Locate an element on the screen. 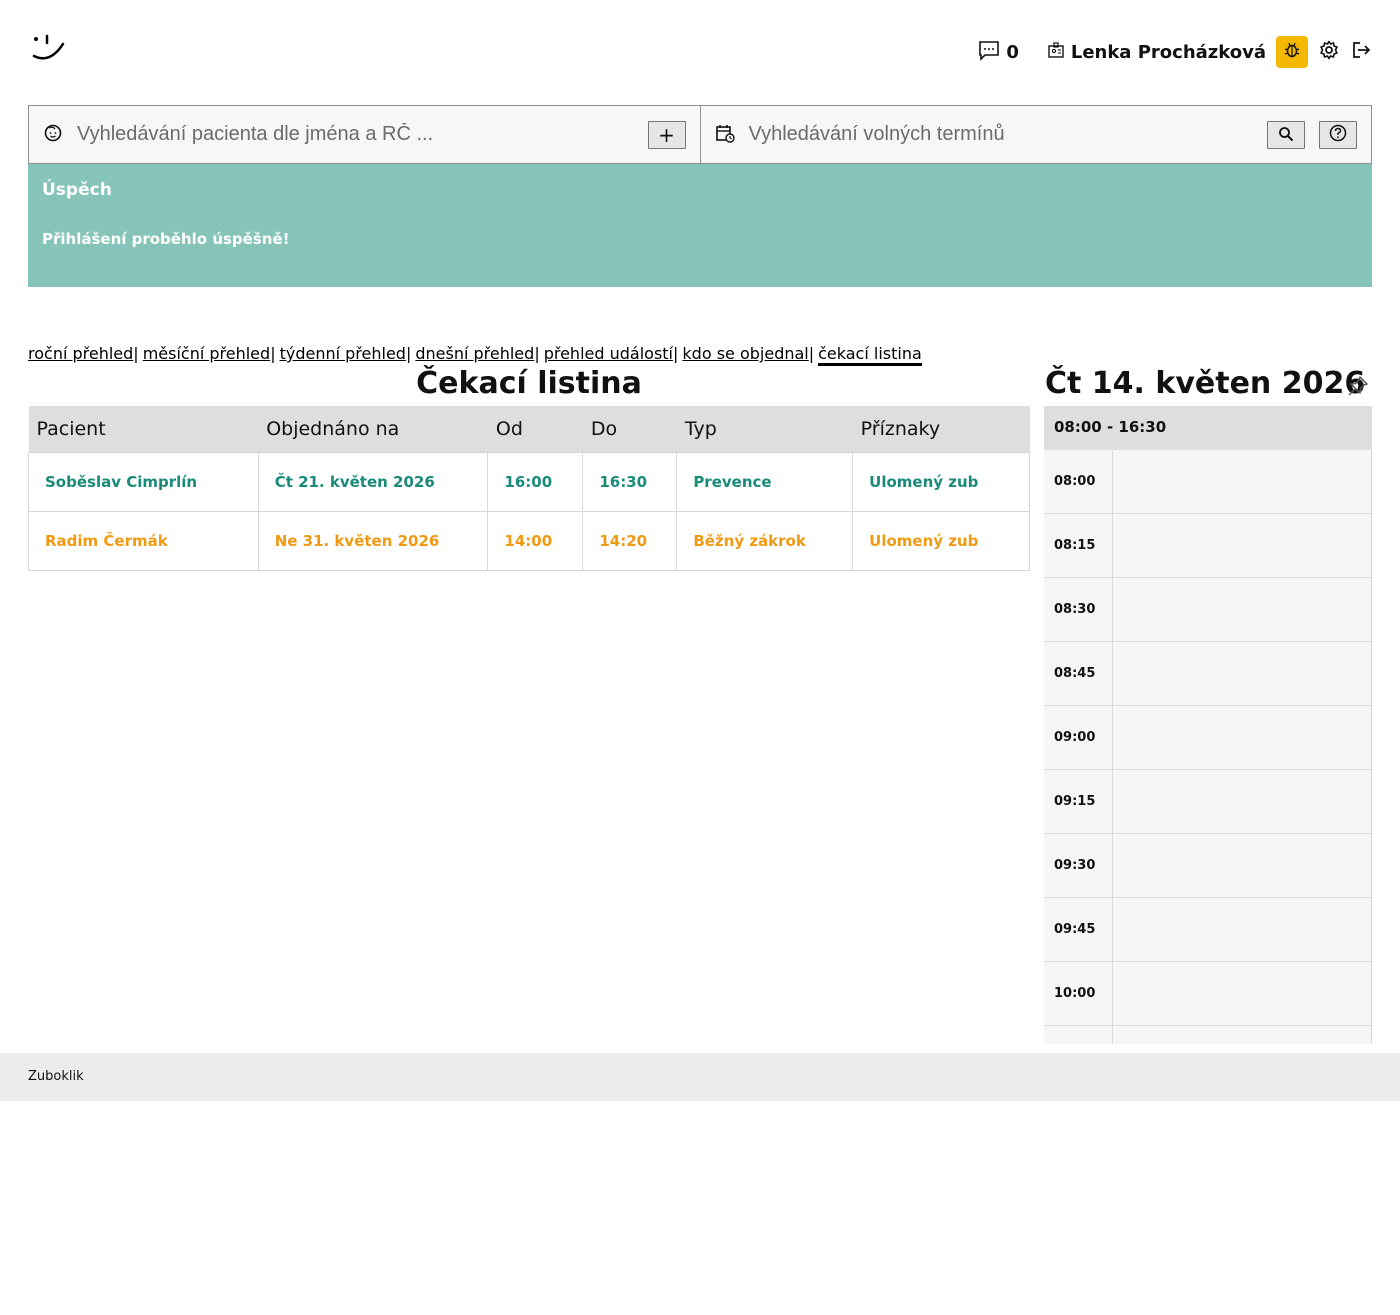  time-slot: 08:00 is located at coordinates (1208, 482).